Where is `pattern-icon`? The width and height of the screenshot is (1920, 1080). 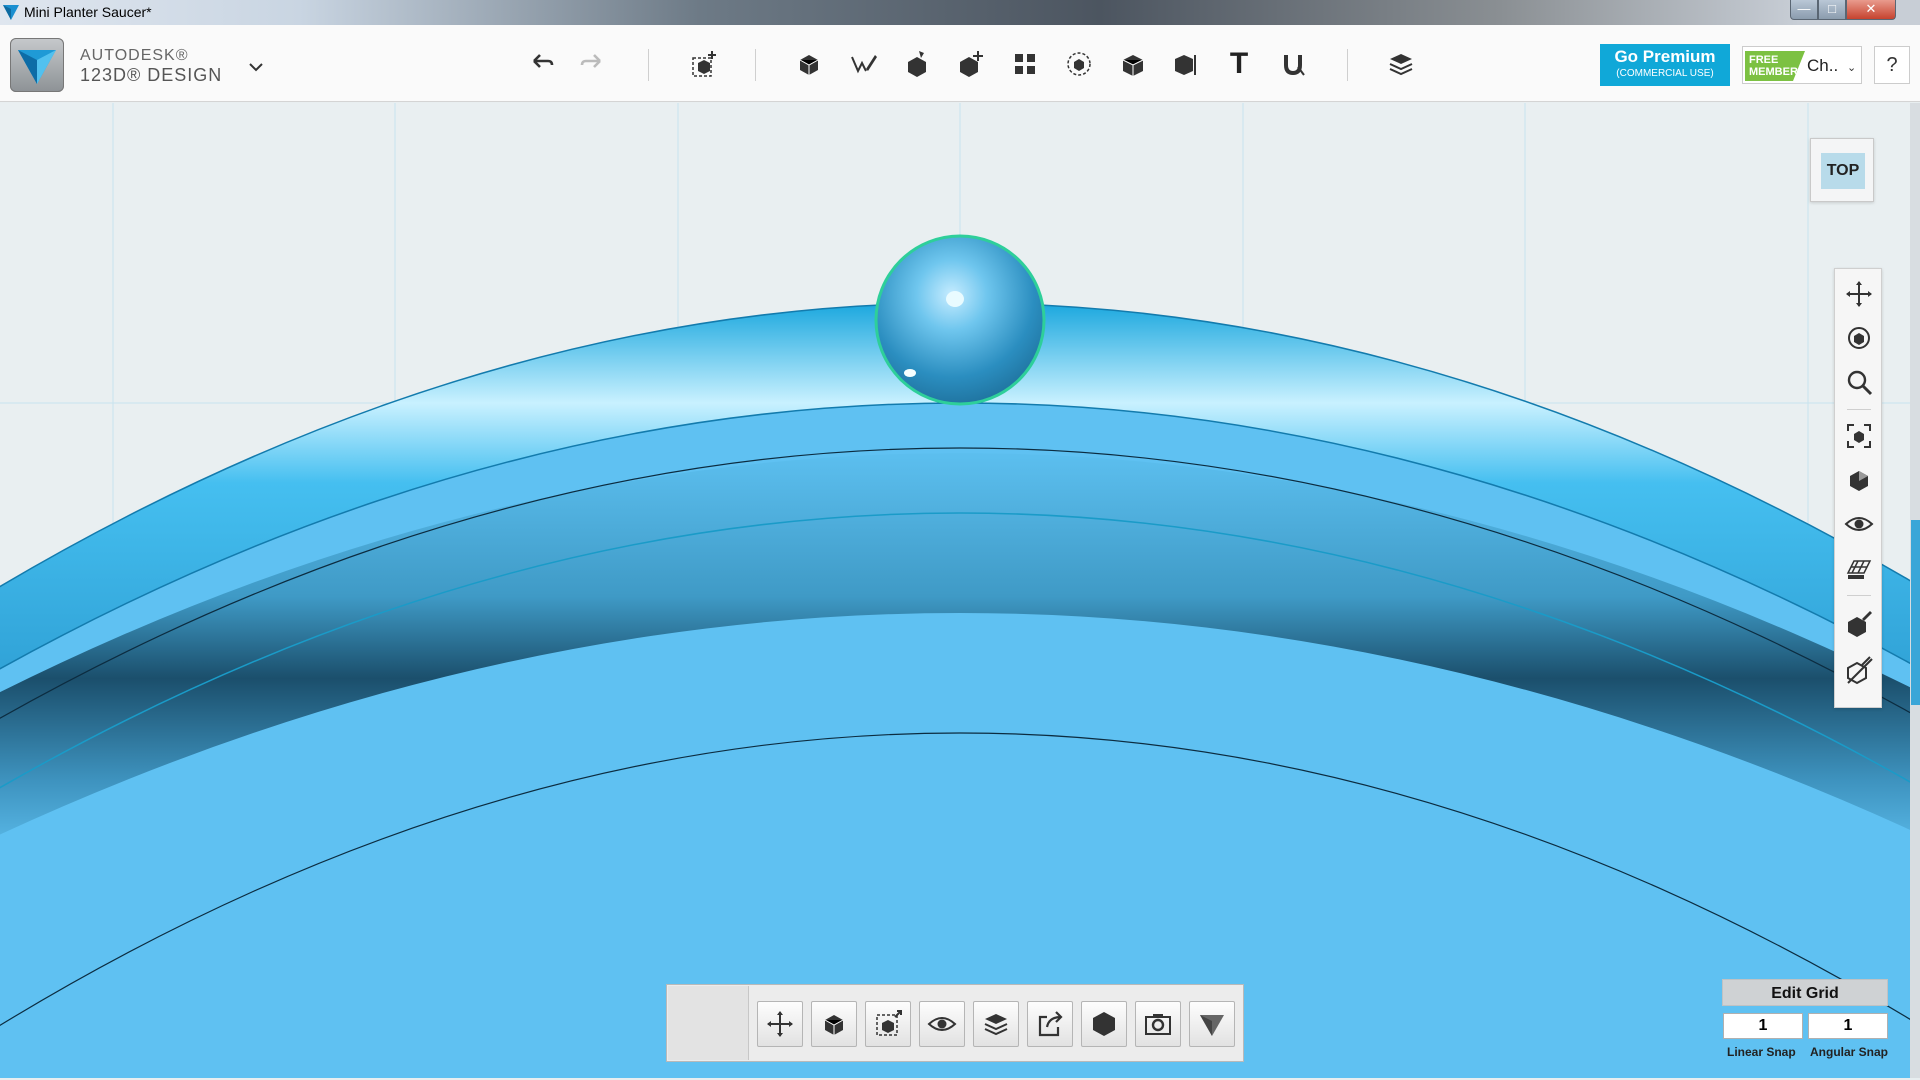
pattern-icon is located at coordinates (1025, 64).